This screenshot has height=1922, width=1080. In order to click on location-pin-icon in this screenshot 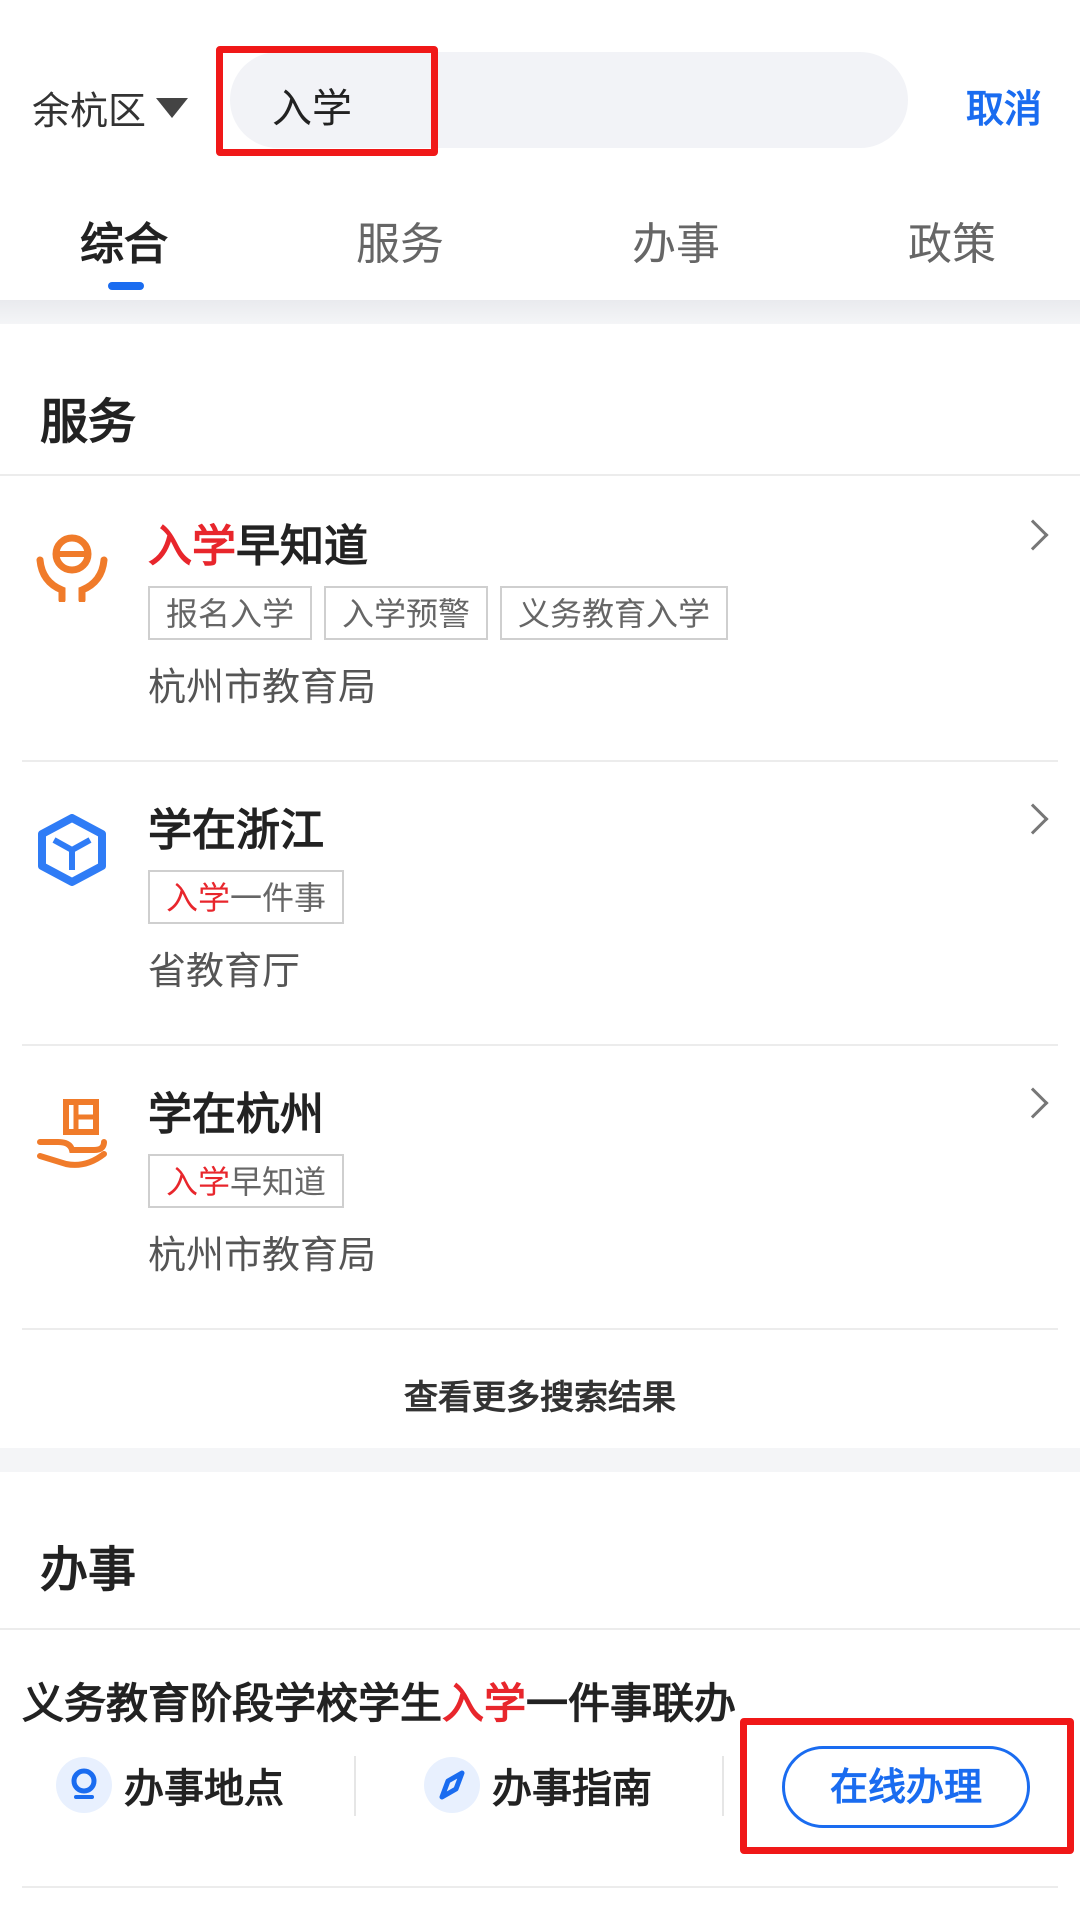, I will do `click(84, 1785)`.